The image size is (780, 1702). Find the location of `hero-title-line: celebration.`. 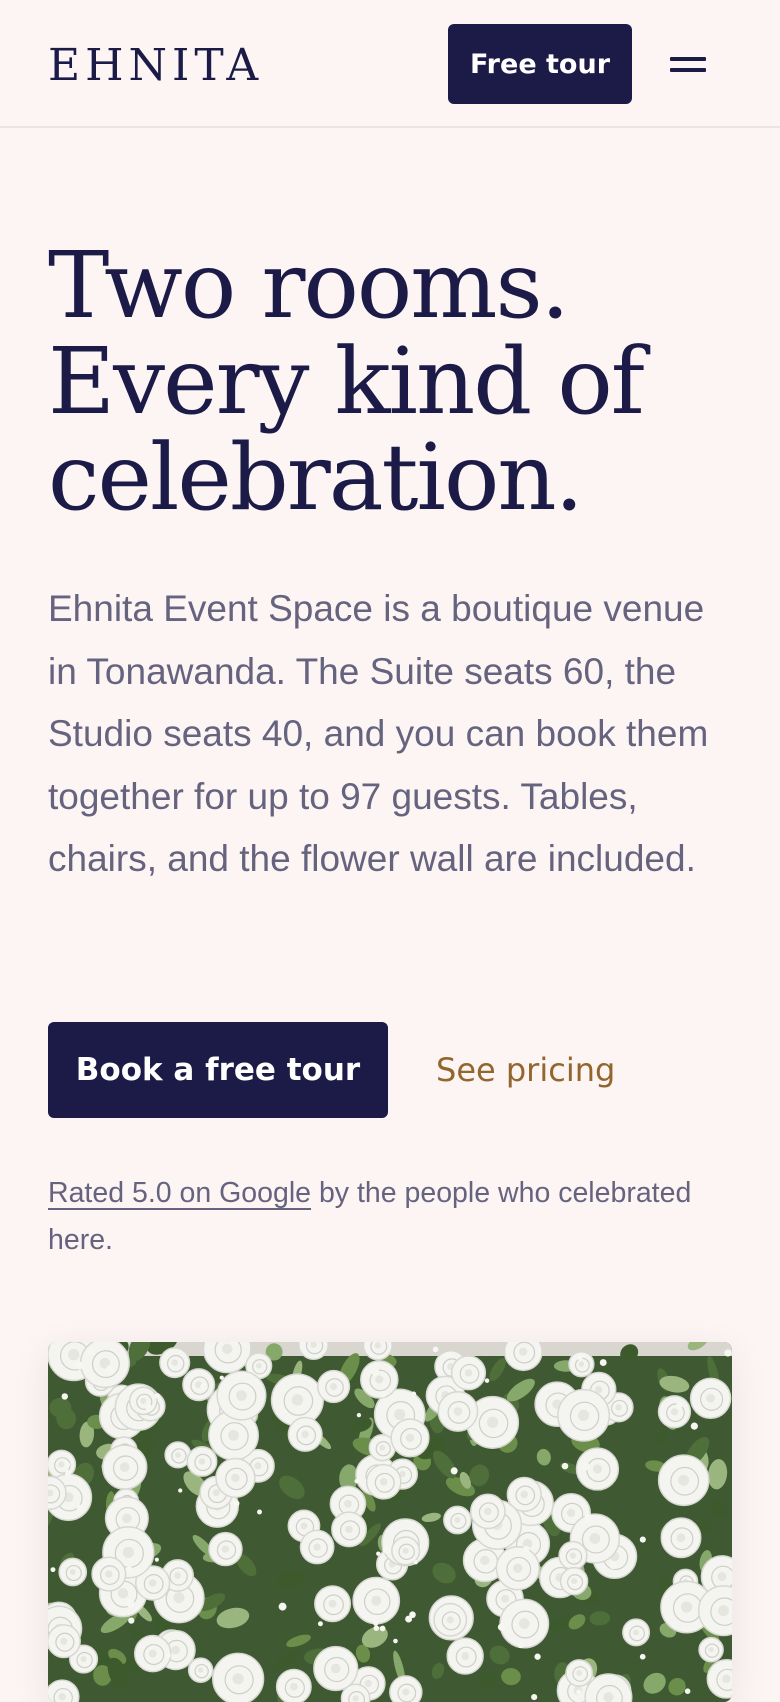

hero-title-line: celebration. is located at coordinates (316, 477).